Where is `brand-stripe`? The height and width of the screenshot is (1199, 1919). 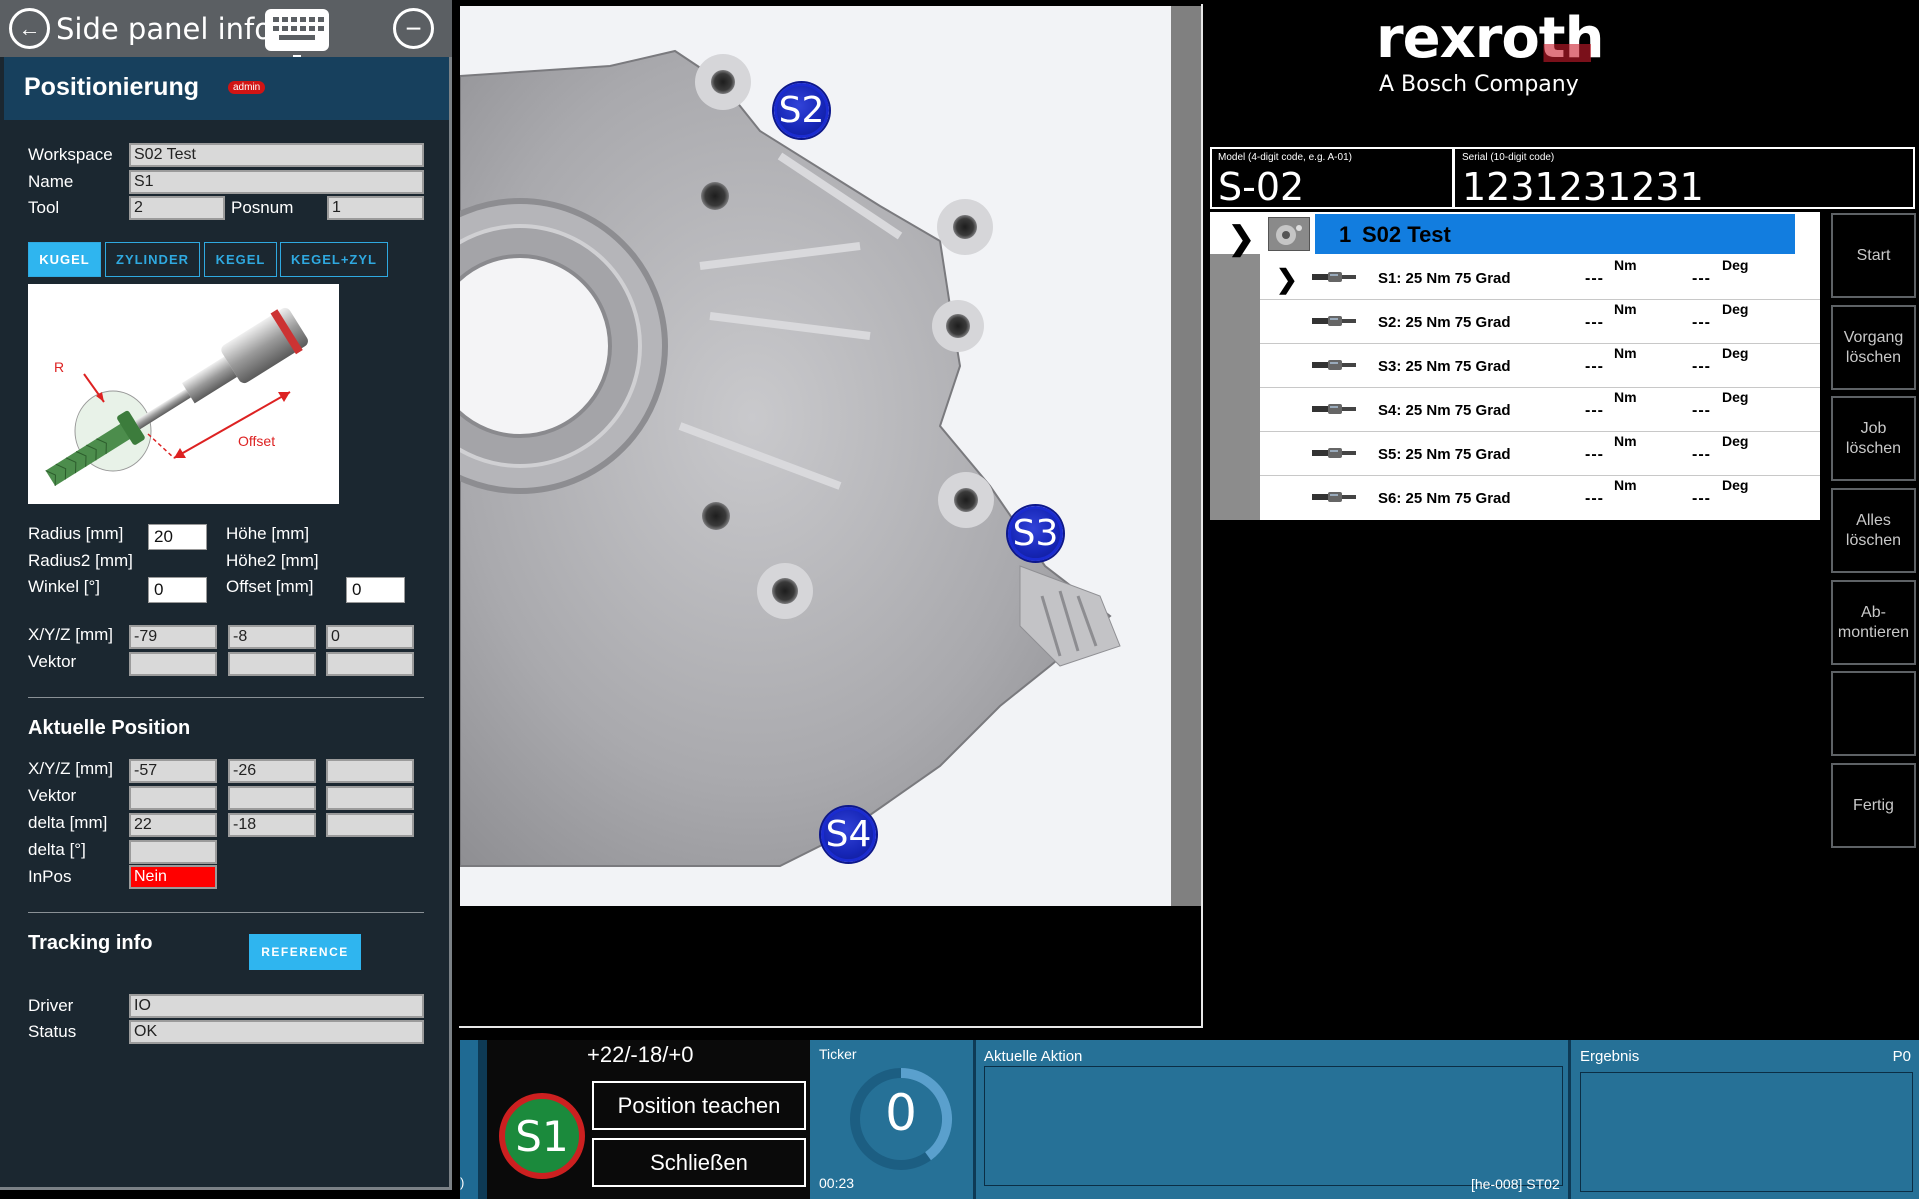
brand-stripe is located at coordinates (1483, 53).